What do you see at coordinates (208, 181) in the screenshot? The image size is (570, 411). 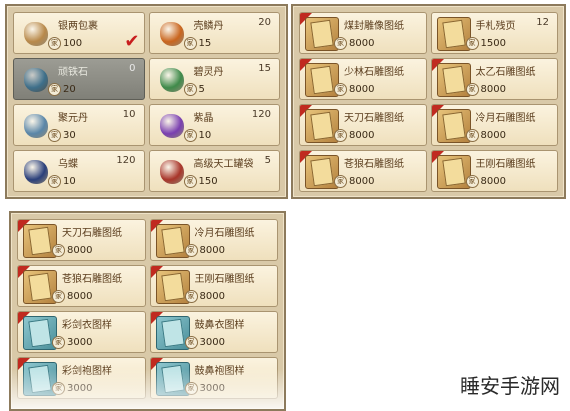 I see `price-value: 150` at bounding box center [208, 181].